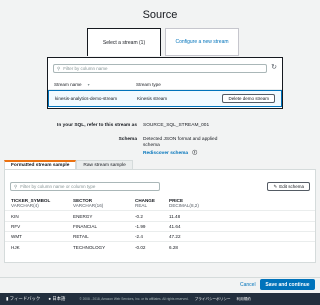 The height and width of the screenshot is (305, 320). I want to click on sector-cell: TECHNOLOGY, so click(89, 247).